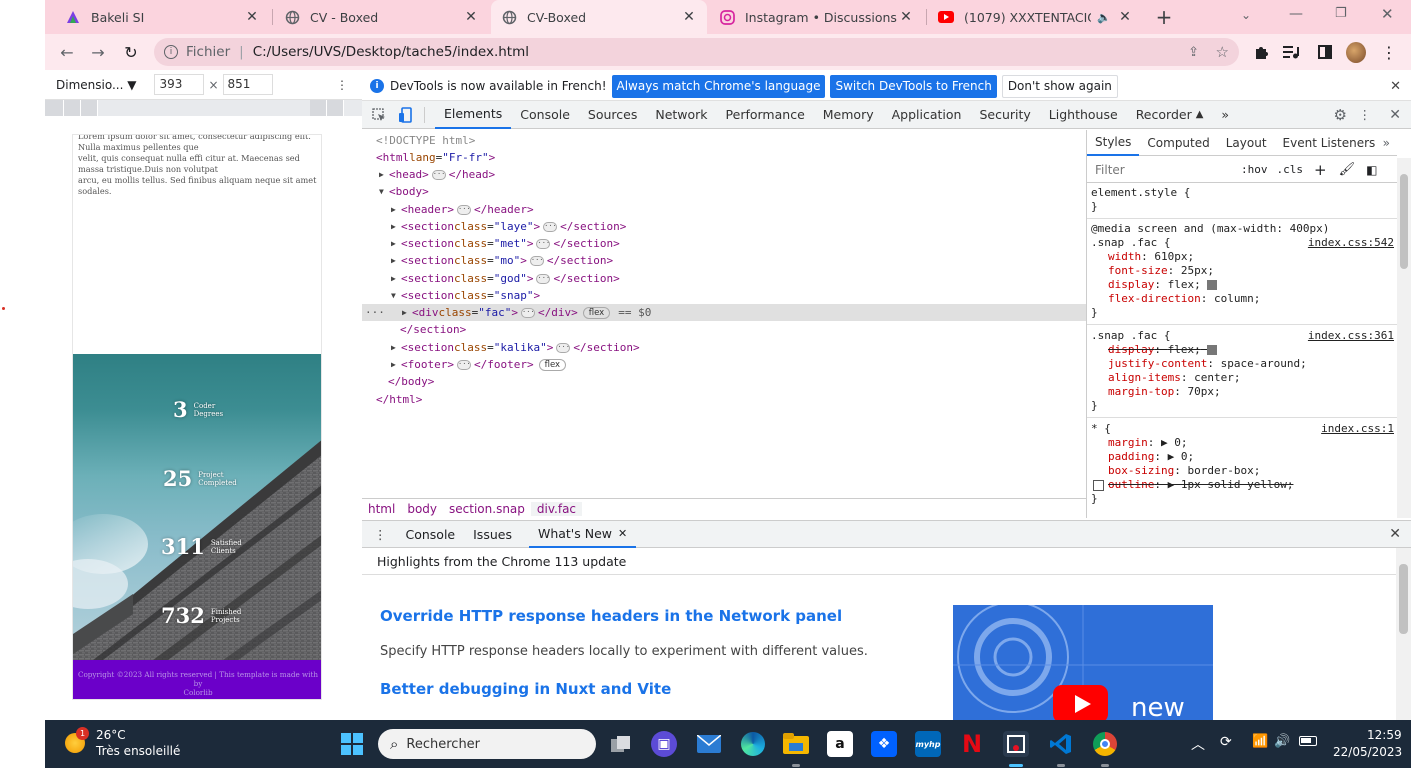  What do you see at coordinates (1371, 170) in the screenshot?
I see `toggle-sidebar-icon: ◧` at bounding box center [1371, 170].